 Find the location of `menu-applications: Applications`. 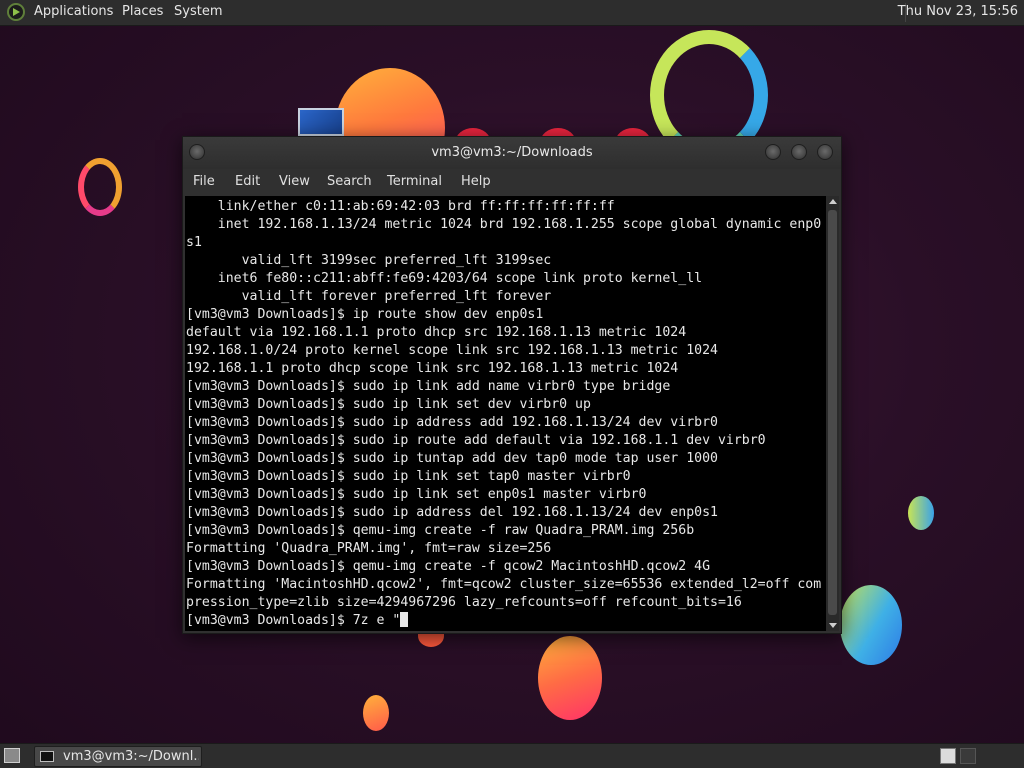

menu-applications: Applications is located at coordinates (73, 11).